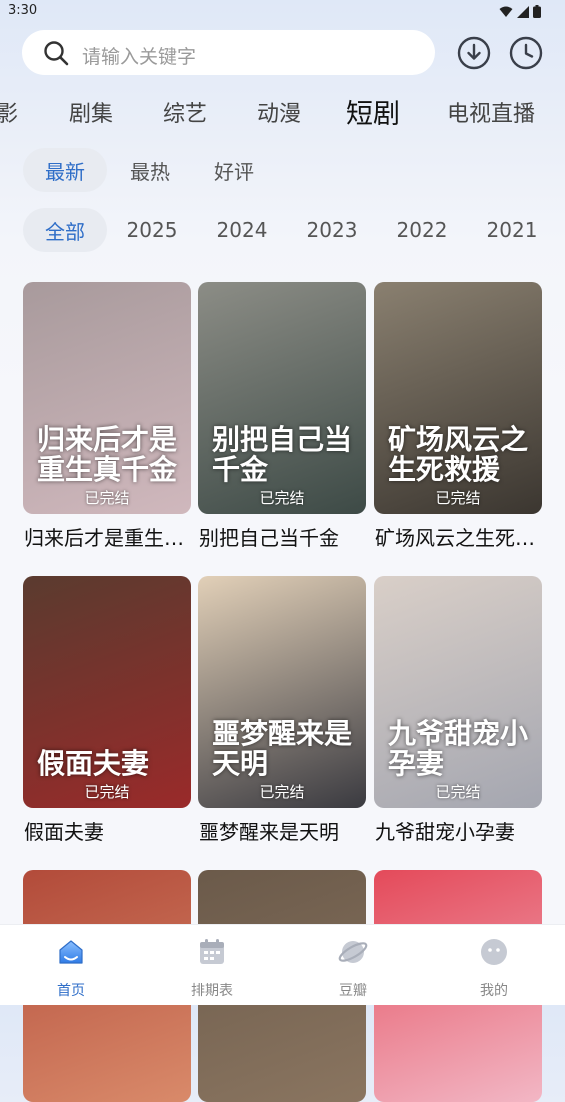  What do you see at coordinates (282, 692) in the screenshot?
I see `drama-poster: 噩梦醒来是天明已完结` at bounding box center [282, 692].